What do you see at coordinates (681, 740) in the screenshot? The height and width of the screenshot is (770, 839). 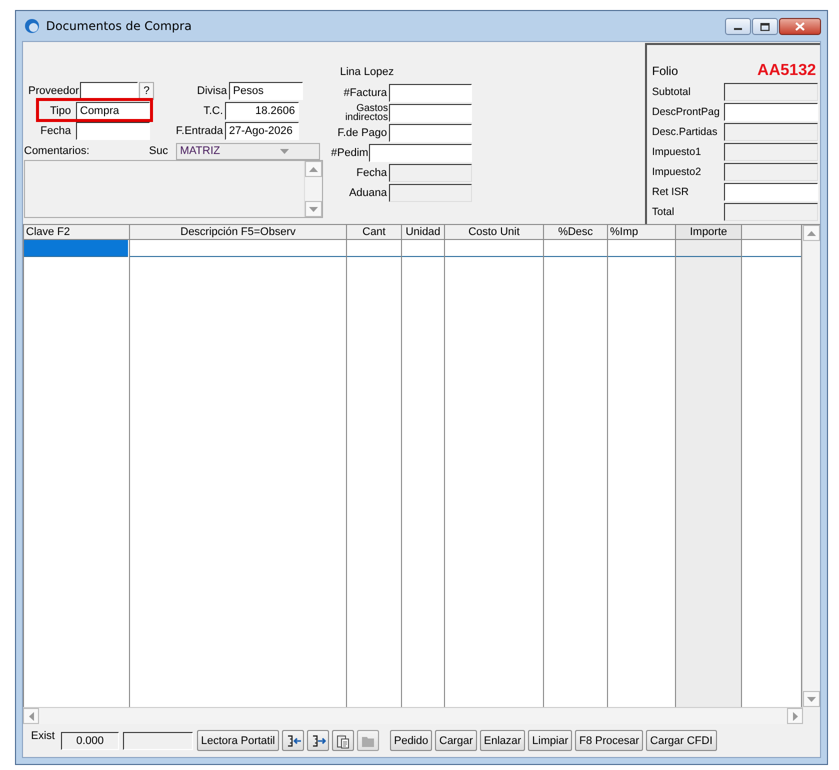 I see `toolbar-button: Cargar CFDI` at bounding box center [681, 740].